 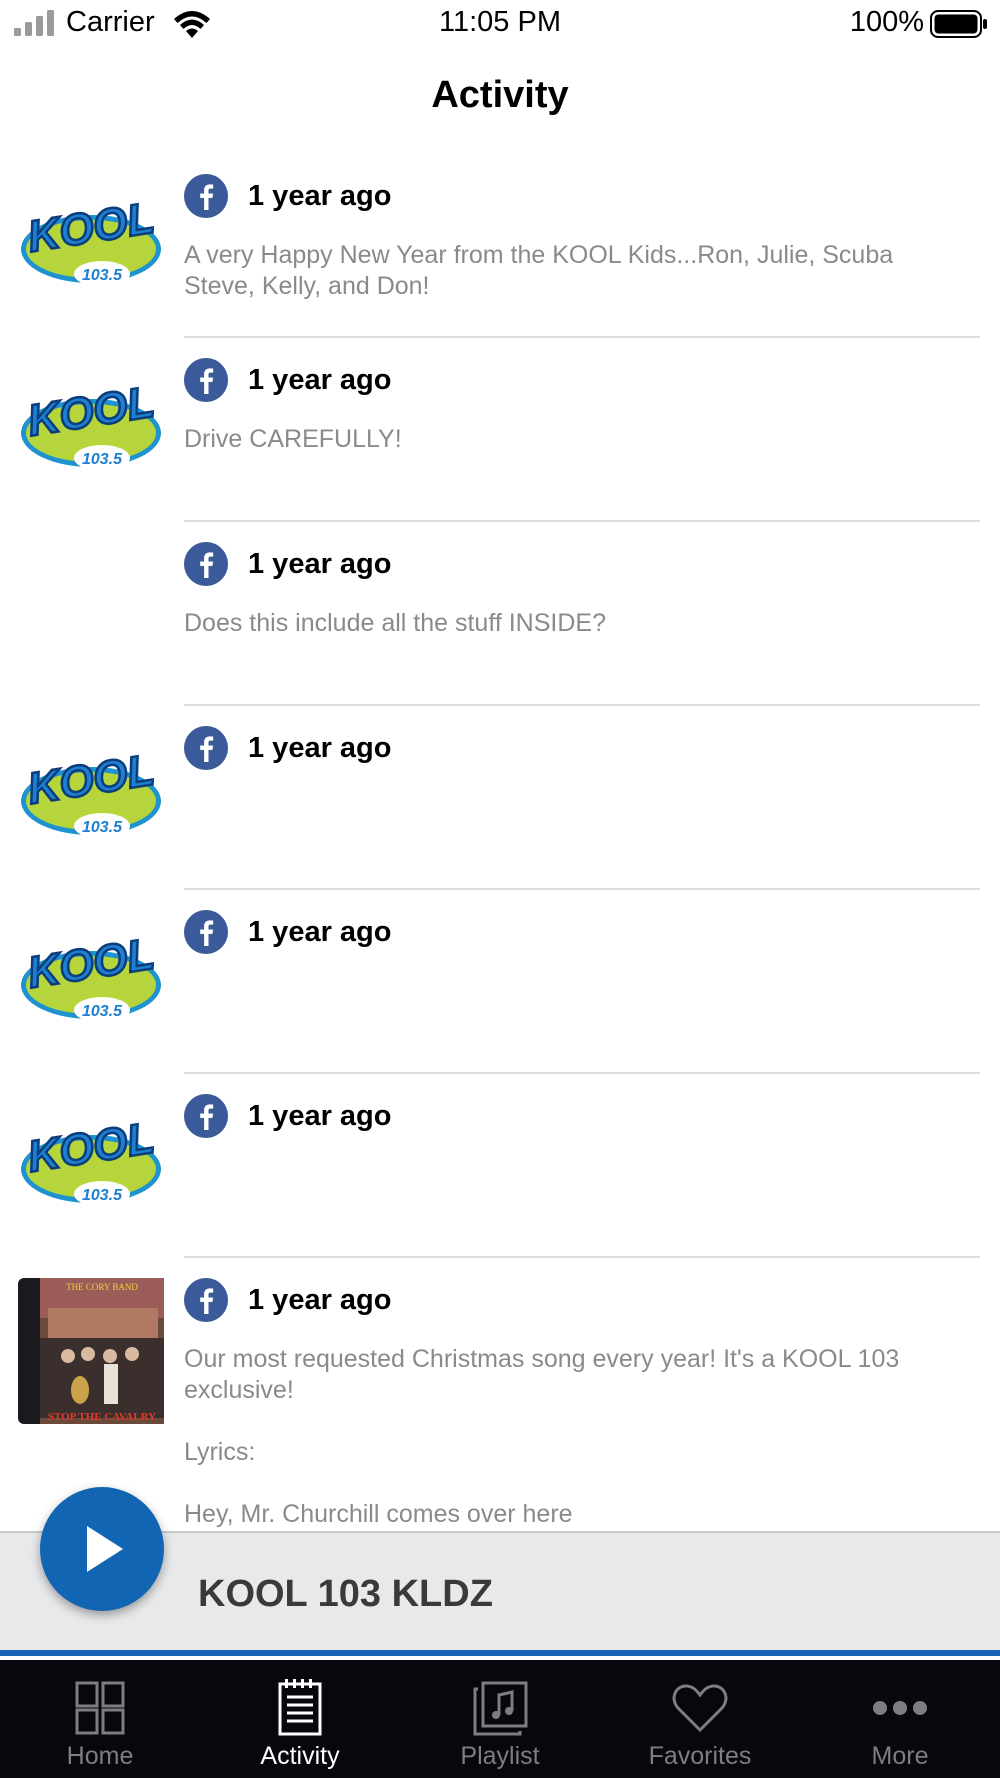 I want to click on play-icon, so click(x=105, y=1549).